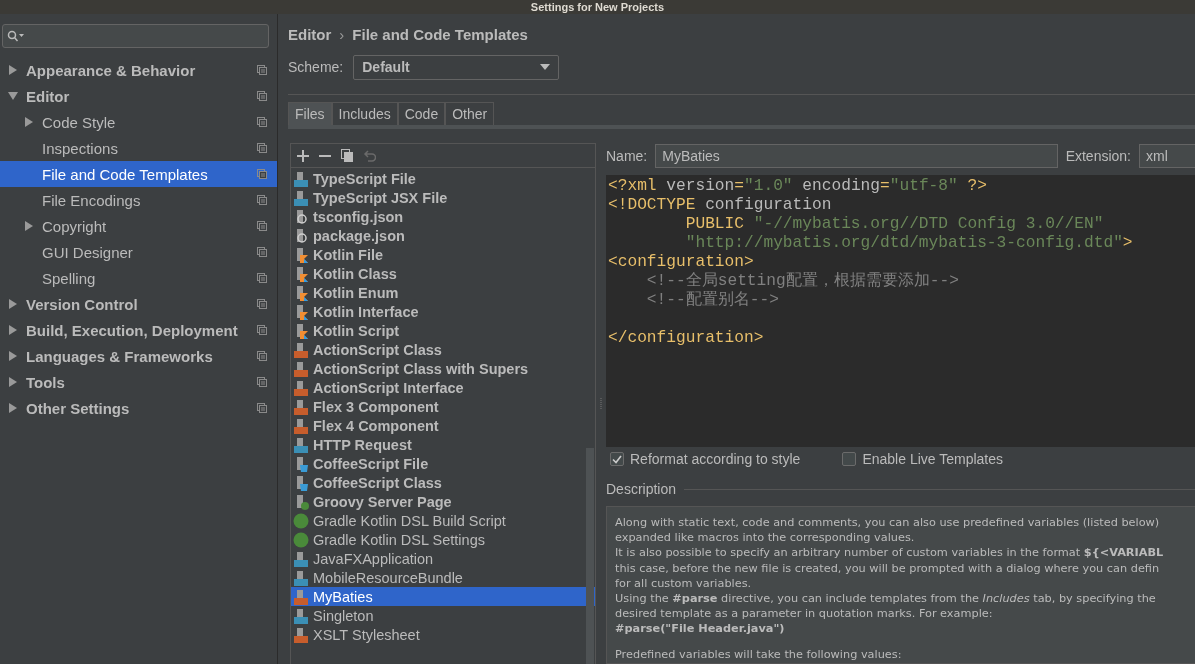 The width and height of the screenshot is (1195, 664). Describe the element at coordinates (438, 292) in the screenshot. I see `template-item: Kotlin Enum` at that location.